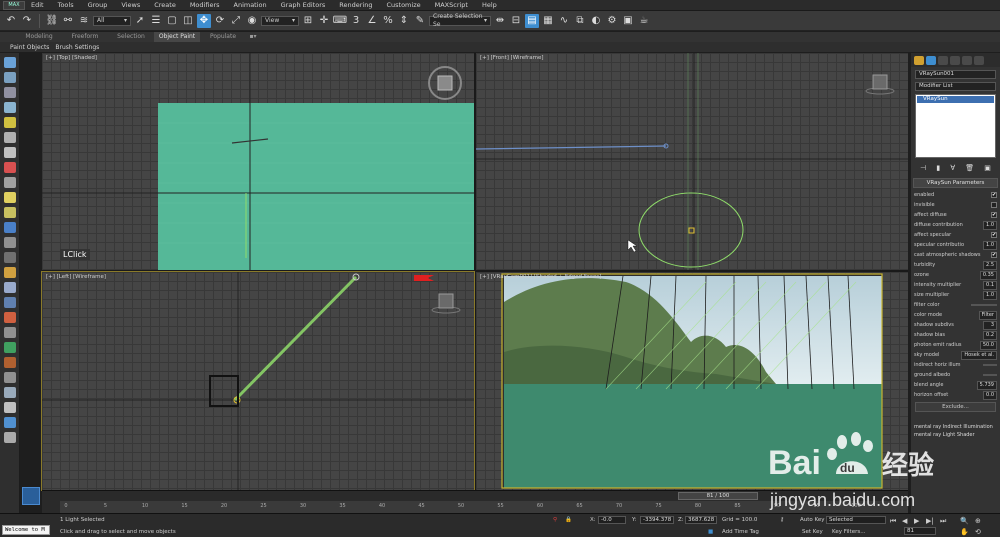 Image resolution: width=1000 pixels, height=537 pixels. Describe the element at coordinates (990, 265) in the screenshot. I see `param-spinner: 2.5` at that location.